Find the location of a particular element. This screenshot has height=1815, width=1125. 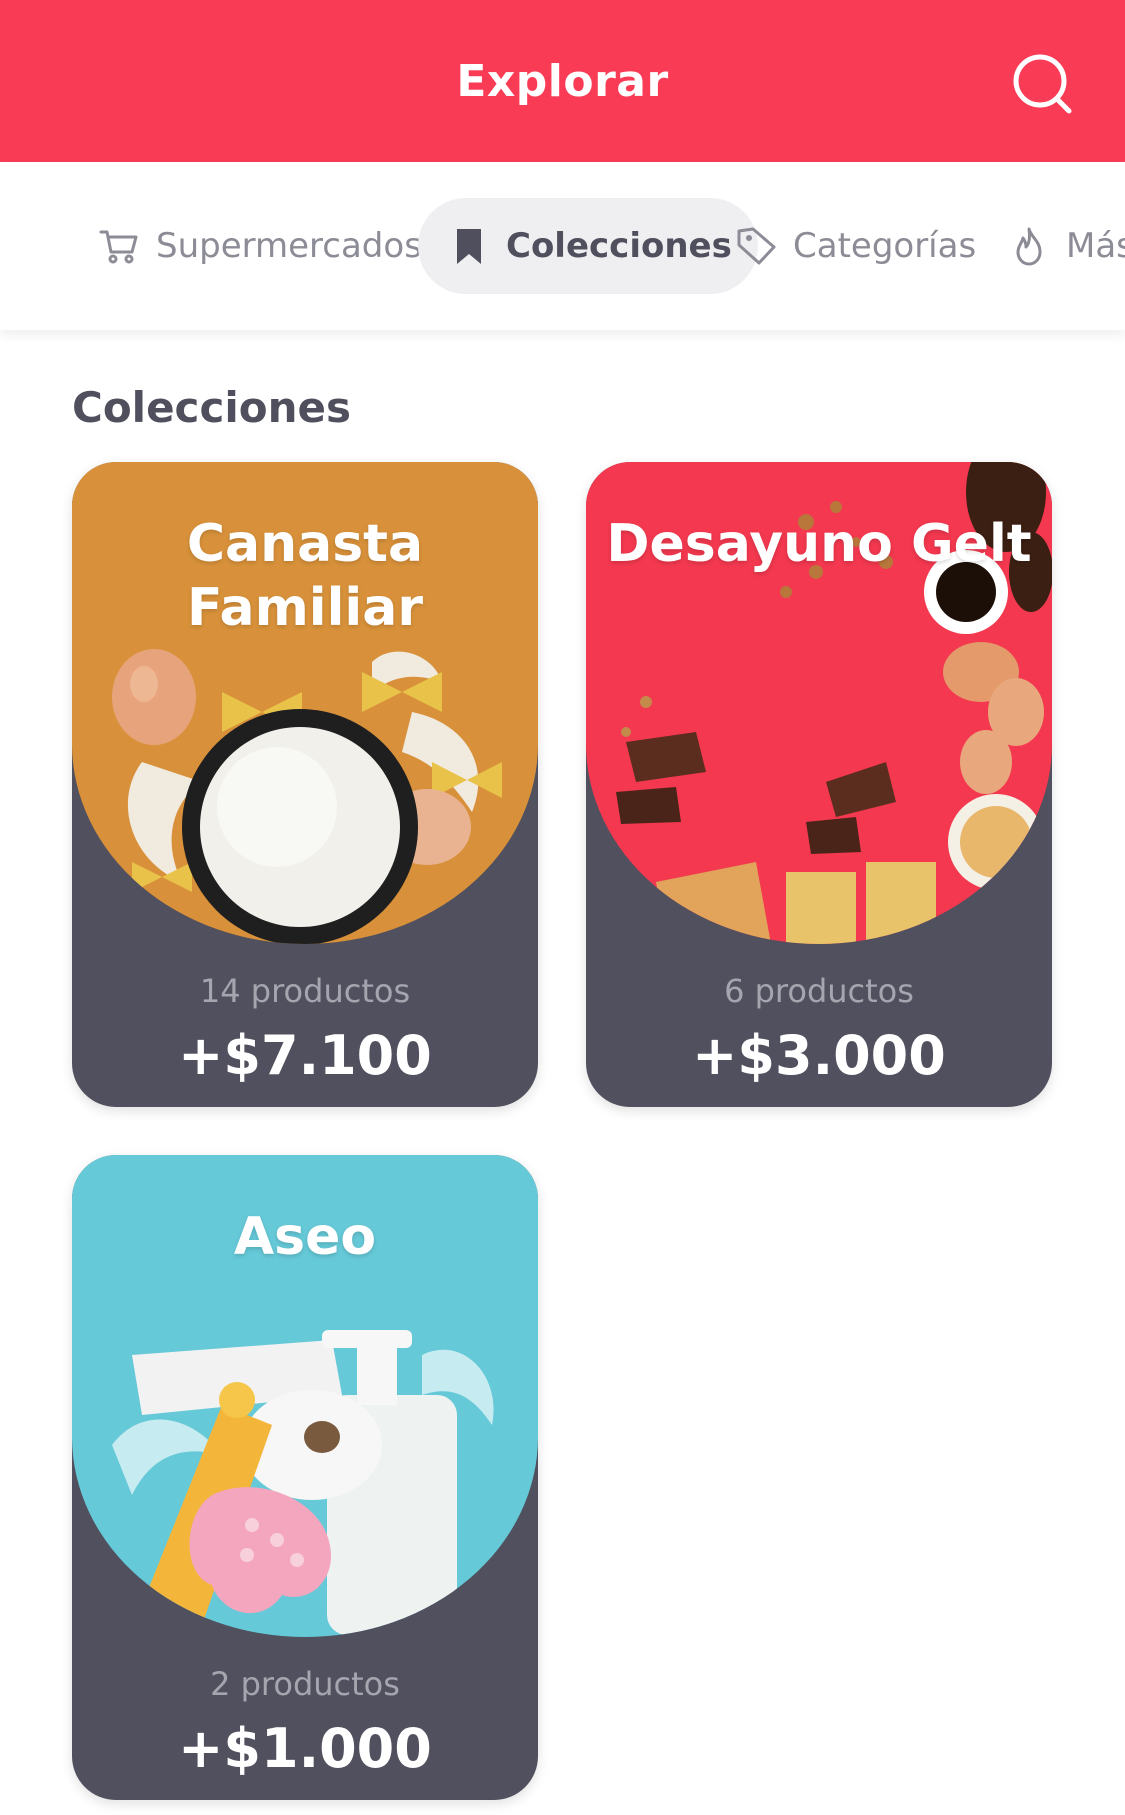

collection-title: Aseo is located at coordinates (305, 1237).